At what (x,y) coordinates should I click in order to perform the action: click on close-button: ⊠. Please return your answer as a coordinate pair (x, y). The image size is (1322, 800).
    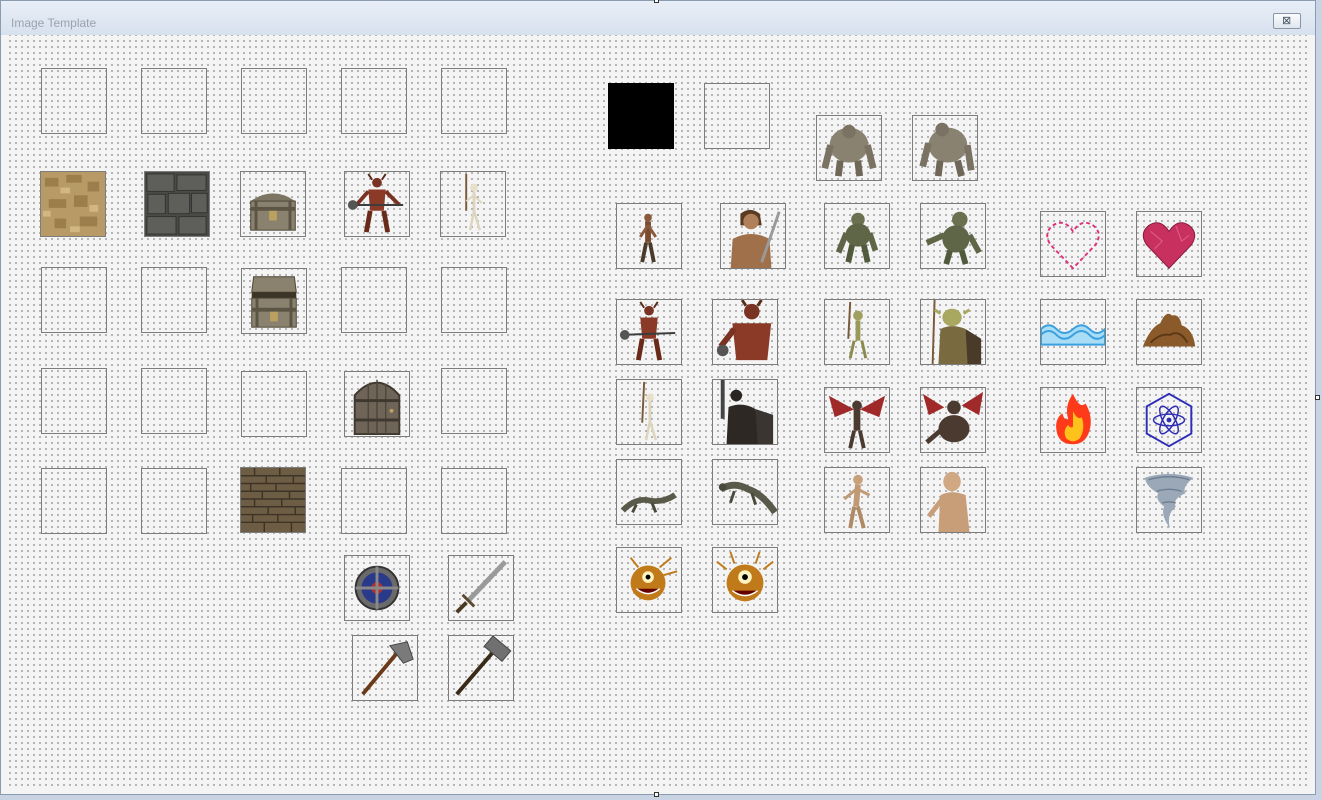
    Looking at the image, I should click on (1287, 21).